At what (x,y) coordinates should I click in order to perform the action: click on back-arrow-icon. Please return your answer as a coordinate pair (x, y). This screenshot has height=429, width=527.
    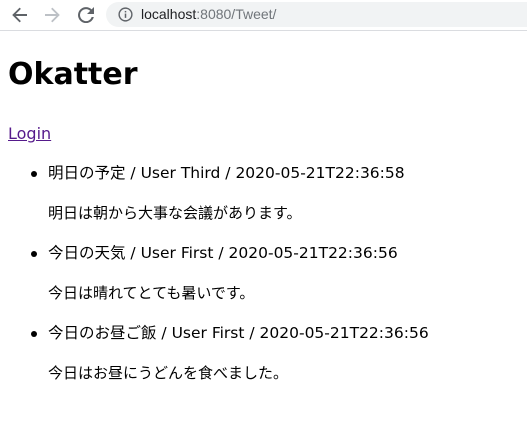
    Looking at the image, I should click on (19, 15).